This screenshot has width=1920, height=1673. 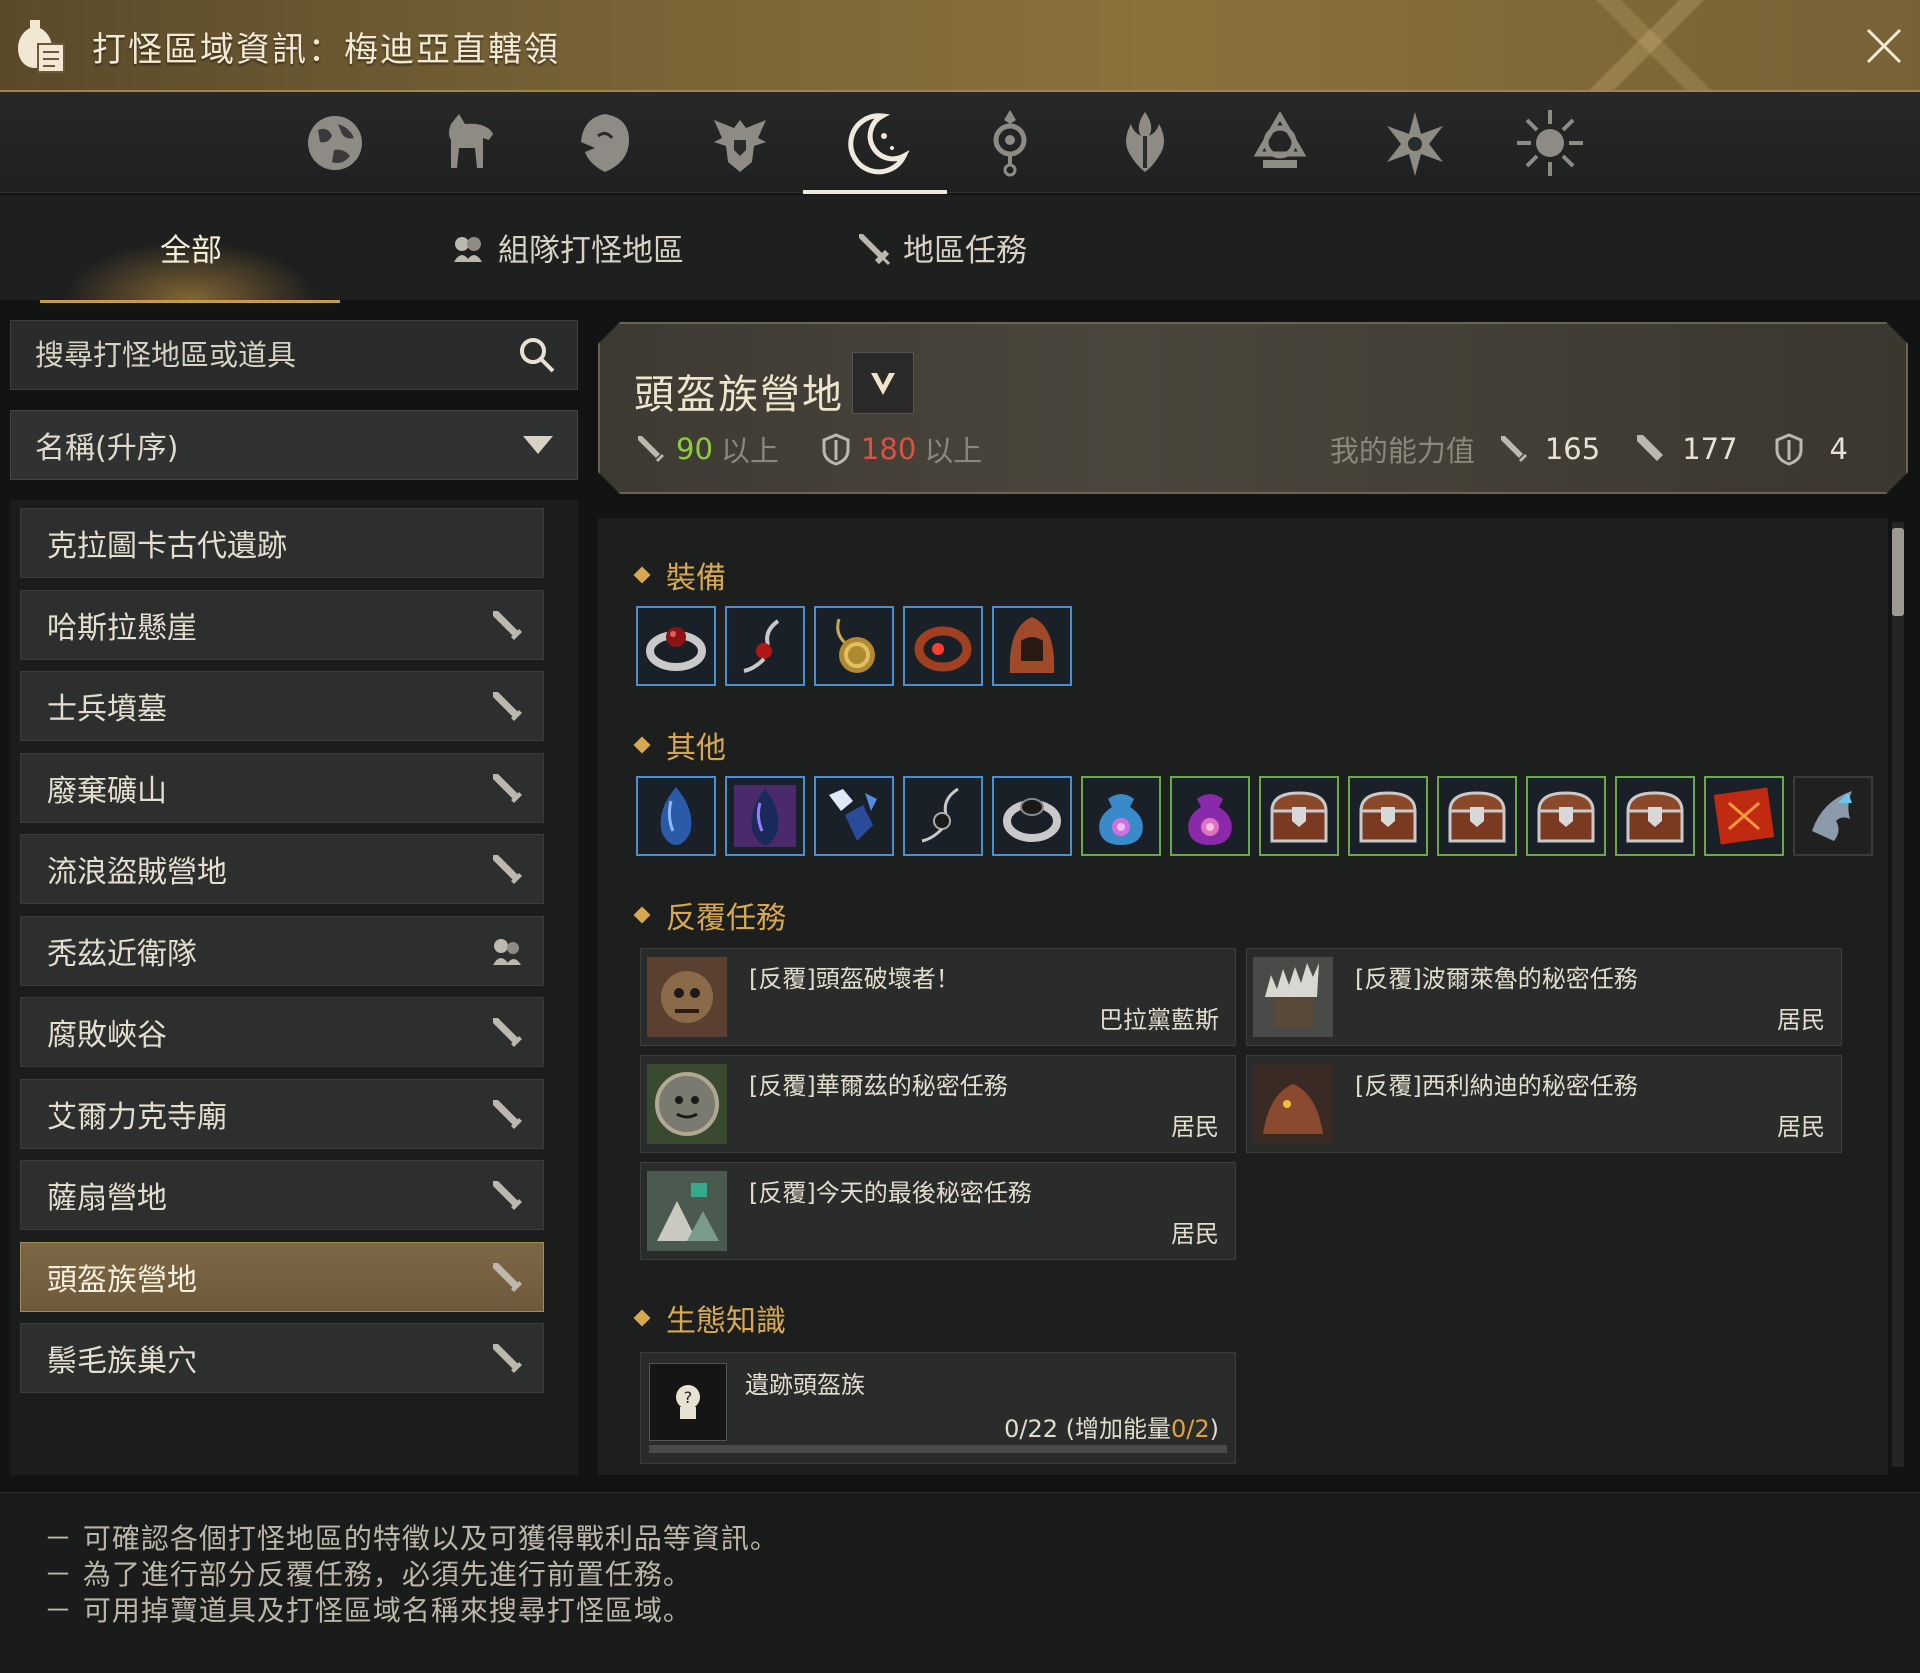 I want to click on tab-globe, so click(x=335, y=143).